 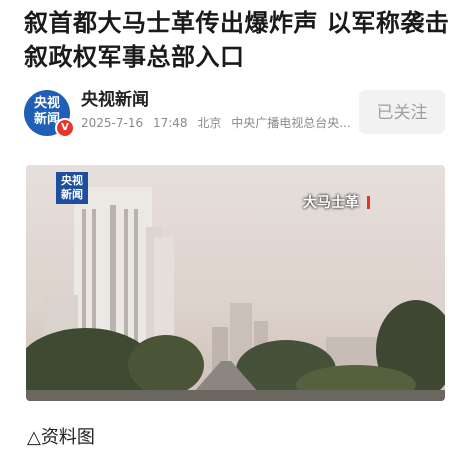 I want to click on place-label: 大马士革, so click(x=331, y=203).